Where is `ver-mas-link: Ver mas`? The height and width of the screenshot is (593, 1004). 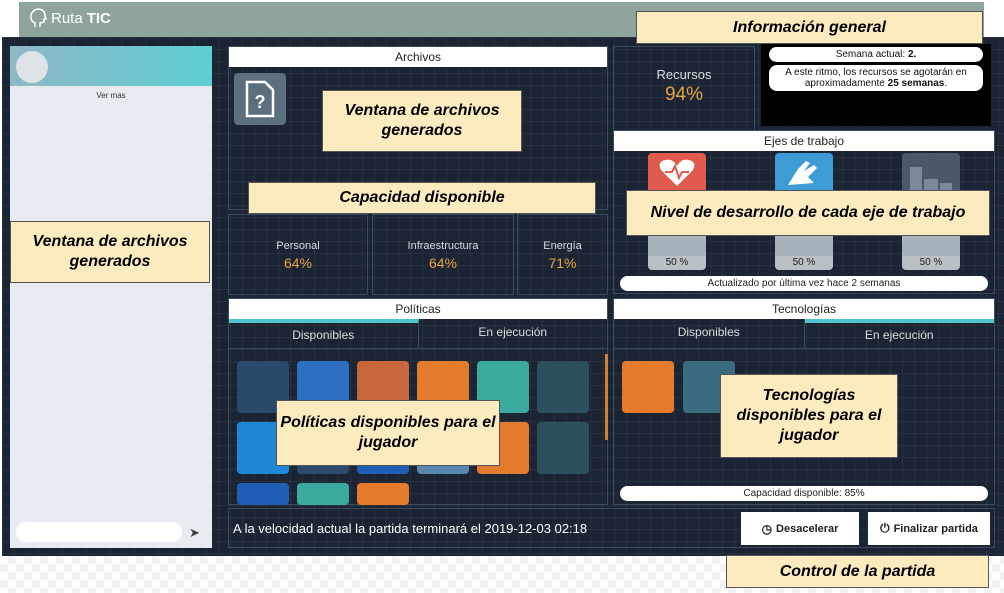 ver-mas-link: Ver mas is located at coordinates (111, 95).